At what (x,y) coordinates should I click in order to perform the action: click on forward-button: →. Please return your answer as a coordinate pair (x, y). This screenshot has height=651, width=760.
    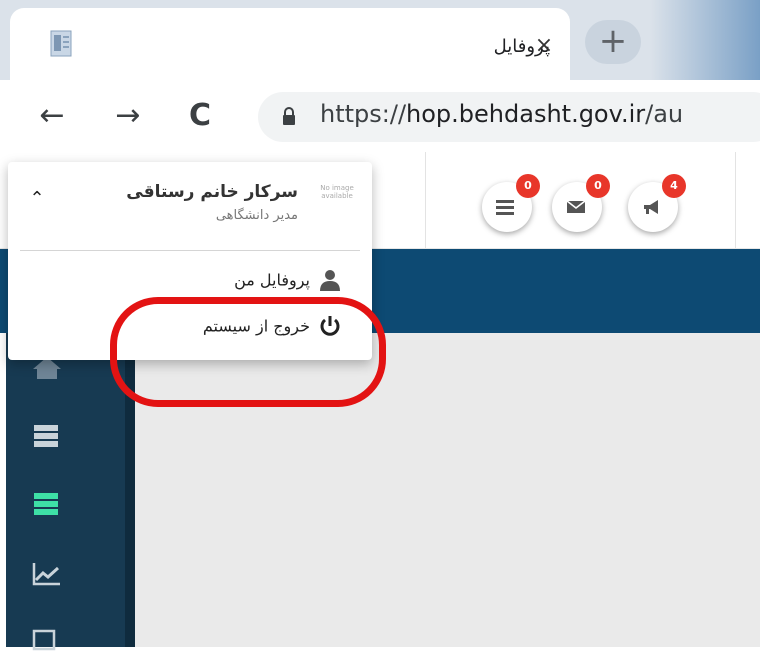
    Looking at the image, I should click on (128, 116).